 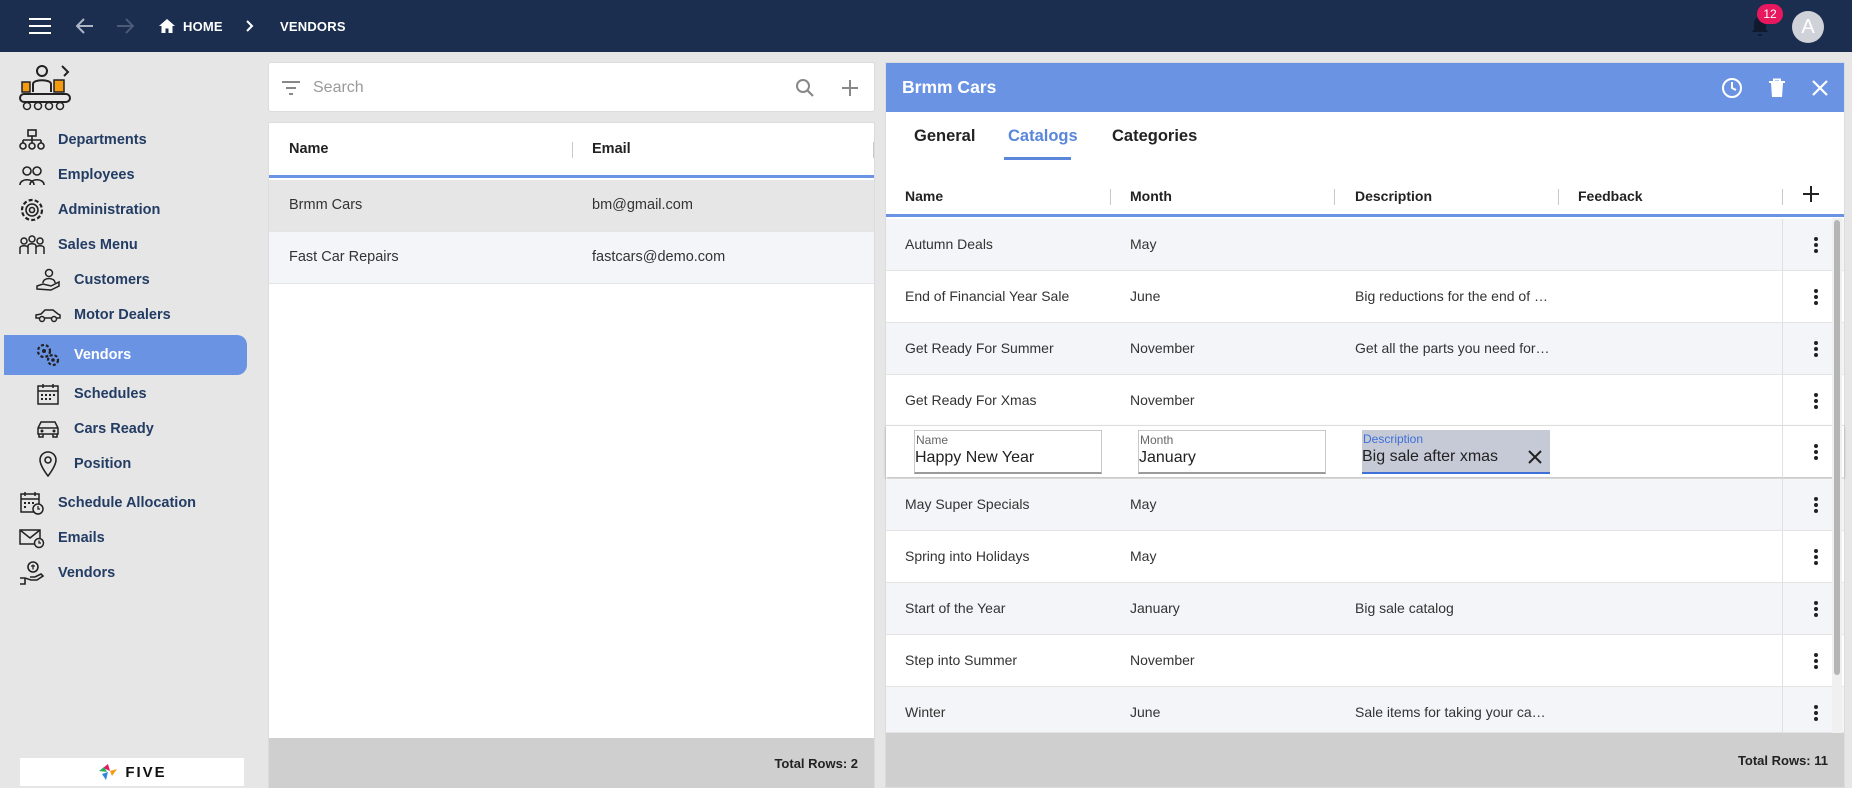 I want to click on close-icon, so click(x=1820, y=87).